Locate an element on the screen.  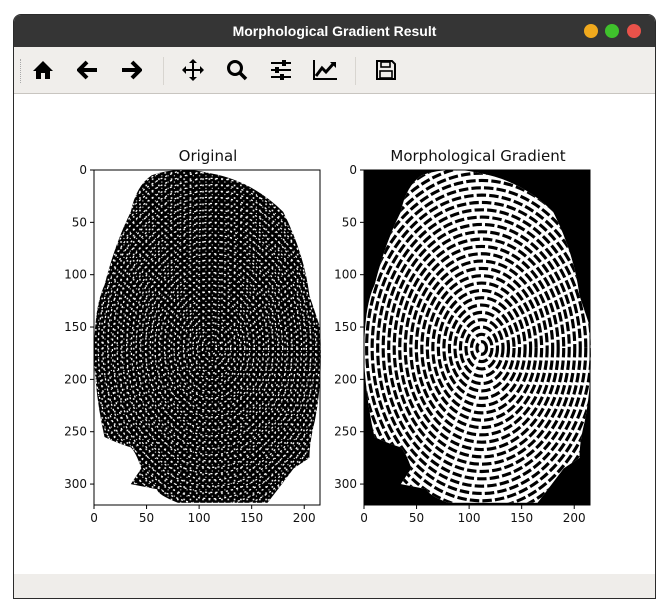
toolbar is located at coordinates (334, 70).